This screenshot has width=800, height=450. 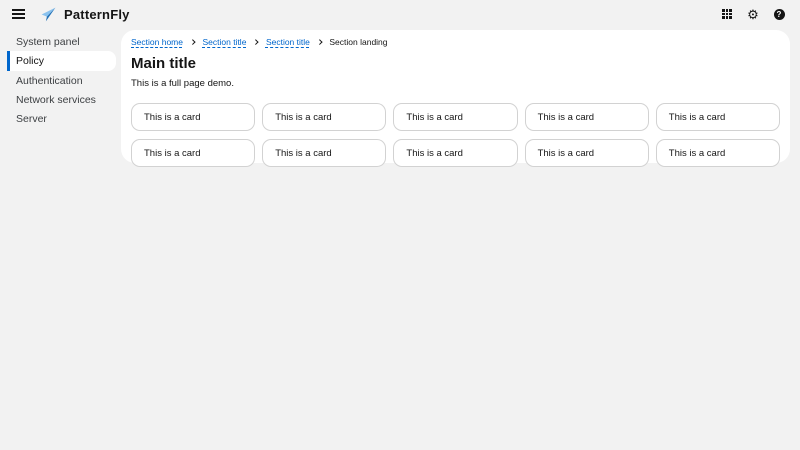 What do you see at coordinates (157, 42) in the screenshot?
I see `breadcrumb-link: Section home` at bounding box center [157, 42].